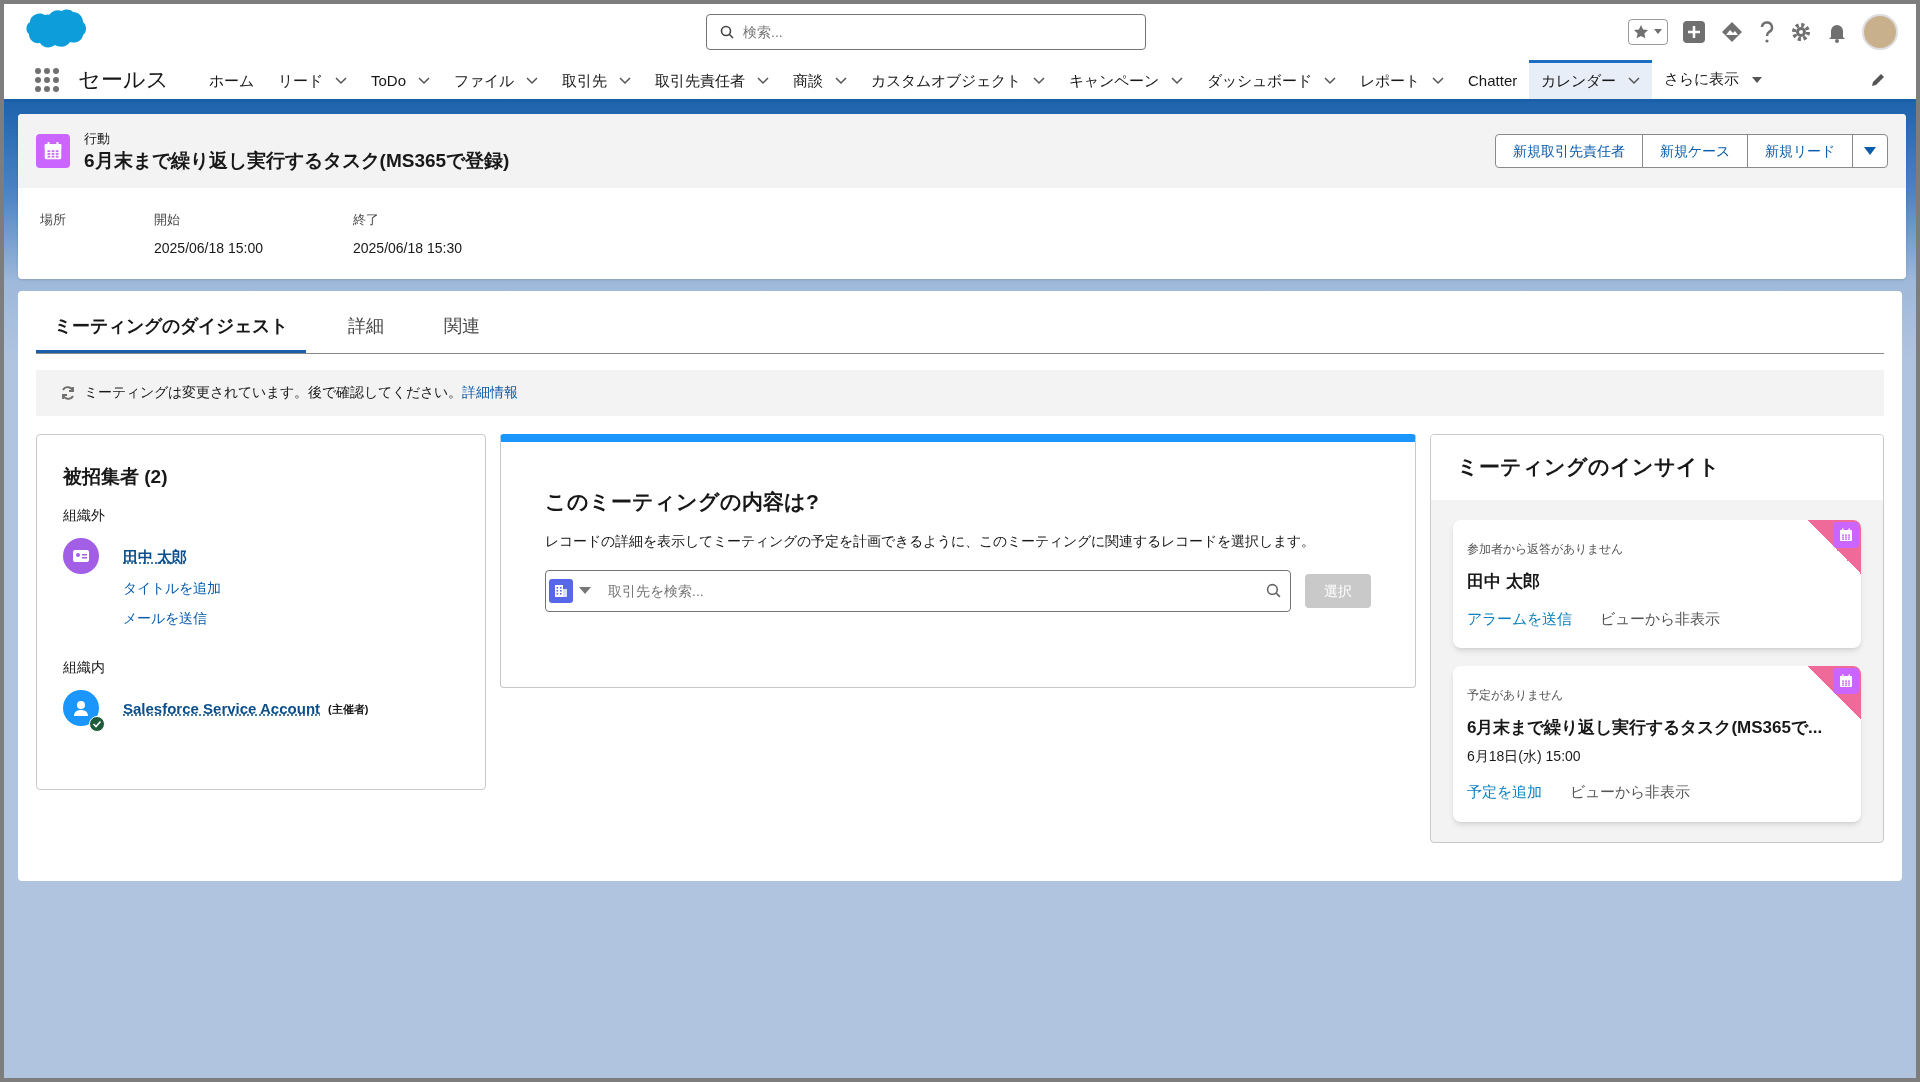 The height and width of the screenshot is (1082, 1920). Describe the element at coordinates (408, 248) in the screenshot. I see `field-value: 2025/06/18 15:30` at that location.